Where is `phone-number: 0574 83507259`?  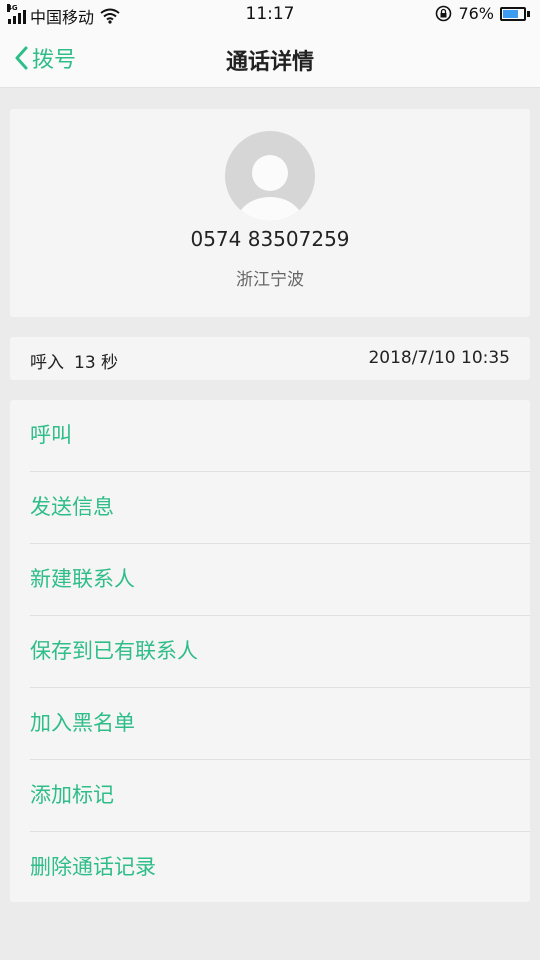
phone-number: 0574 83507259 is located at coordinates (270, 239).